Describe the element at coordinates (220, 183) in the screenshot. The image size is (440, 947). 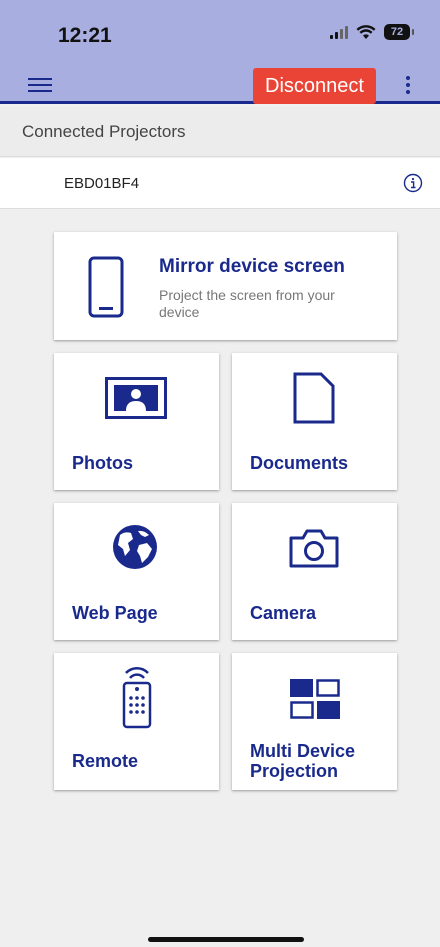
I see `projector-row: EBD01BF4` at that location.